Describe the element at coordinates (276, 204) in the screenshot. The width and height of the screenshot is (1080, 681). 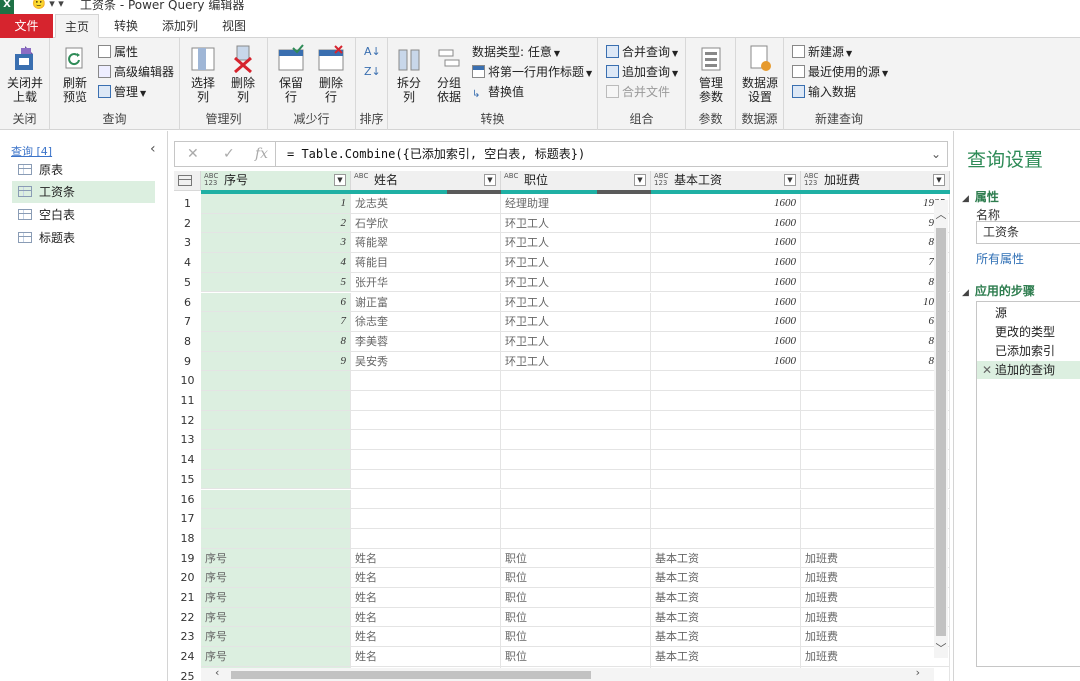
I see `table-cell: 1` at that location.